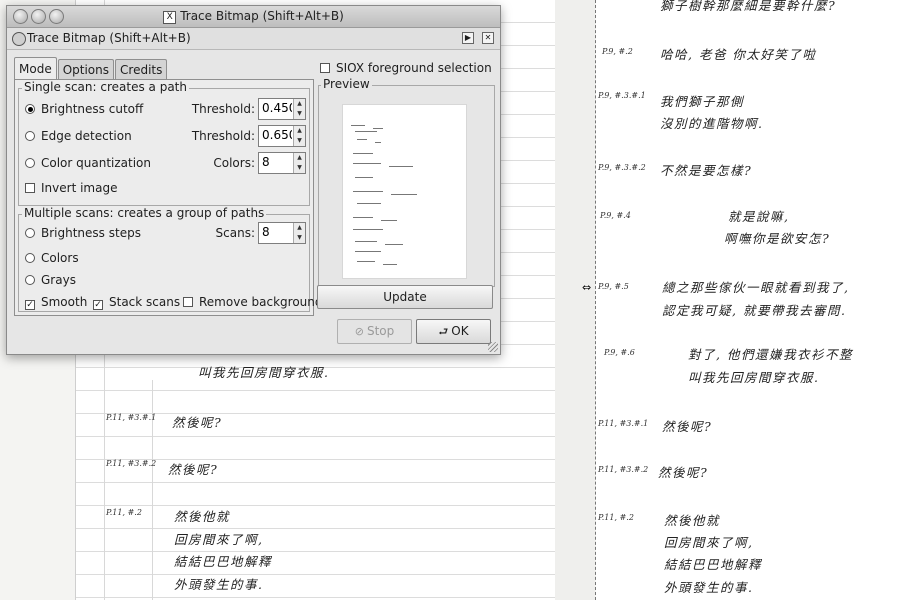  Describe the element at coordinates (748, 6) in the screenshot. I see `handwritten-line: 獅子樹幹那麼細是要幹什麼?` at that location.